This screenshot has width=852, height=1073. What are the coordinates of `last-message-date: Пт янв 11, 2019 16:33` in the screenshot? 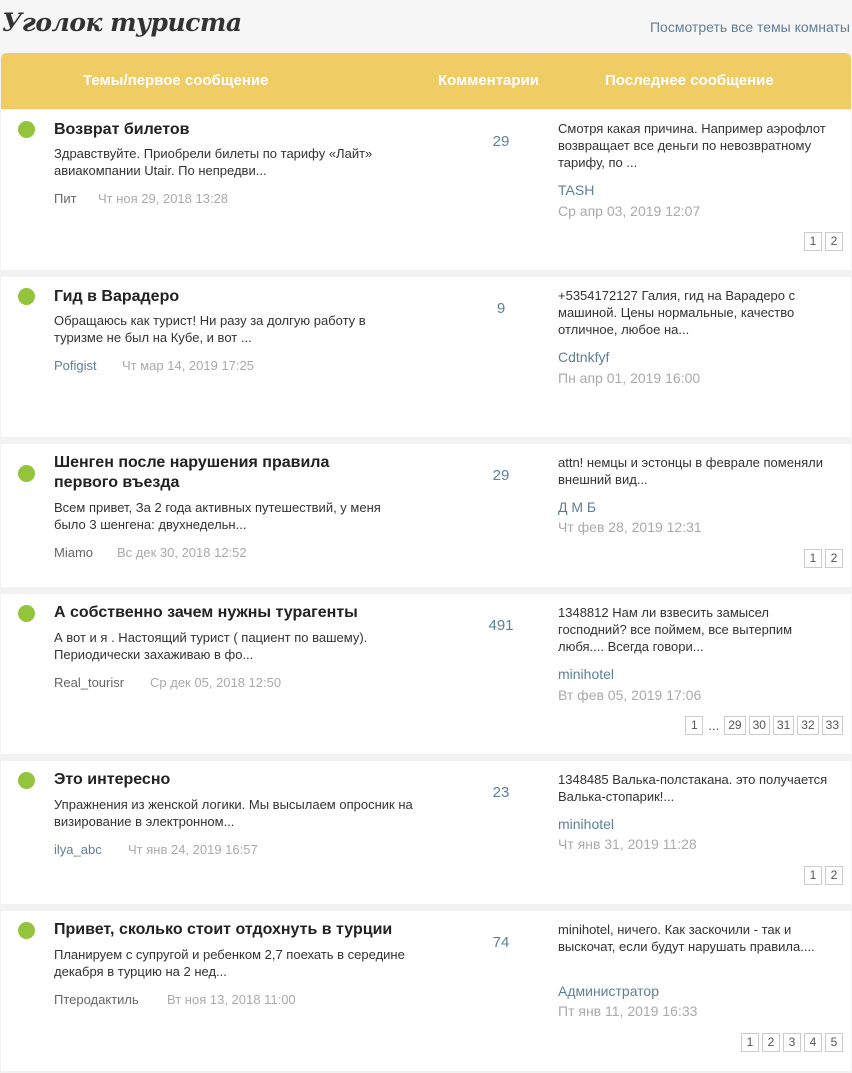 It's located at (628, 1011).